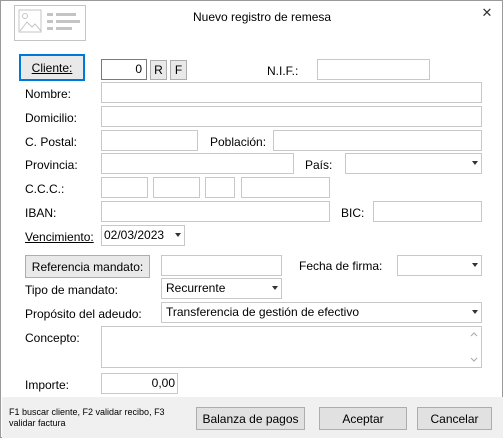  Describe the element at coordinates (373, 69) in the screenshot. I see `nif-input` at that location.